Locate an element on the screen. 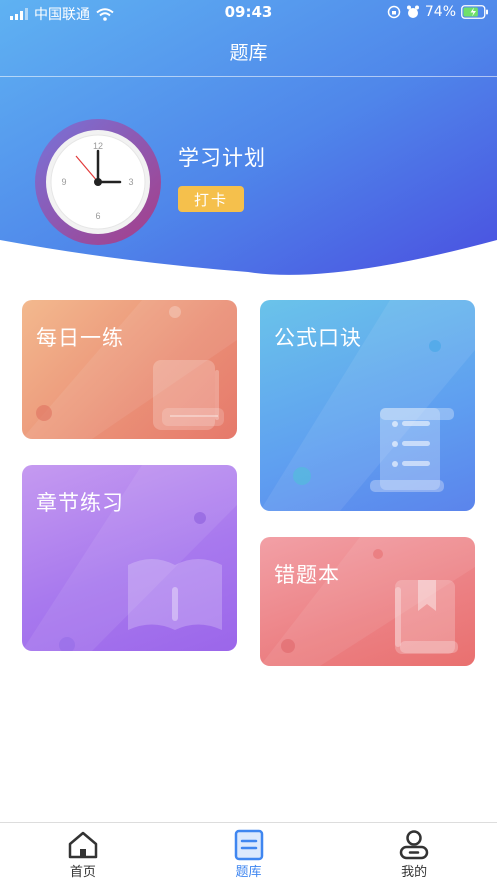  clock-number: 6 is located at coordinates (97, 216).